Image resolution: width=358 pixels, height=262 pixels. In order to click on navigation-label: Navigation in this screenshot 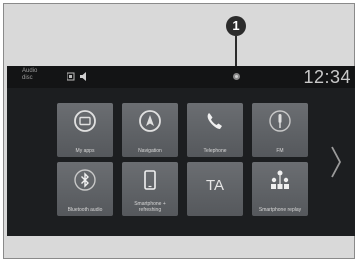, I will do `click(150, 151)`.